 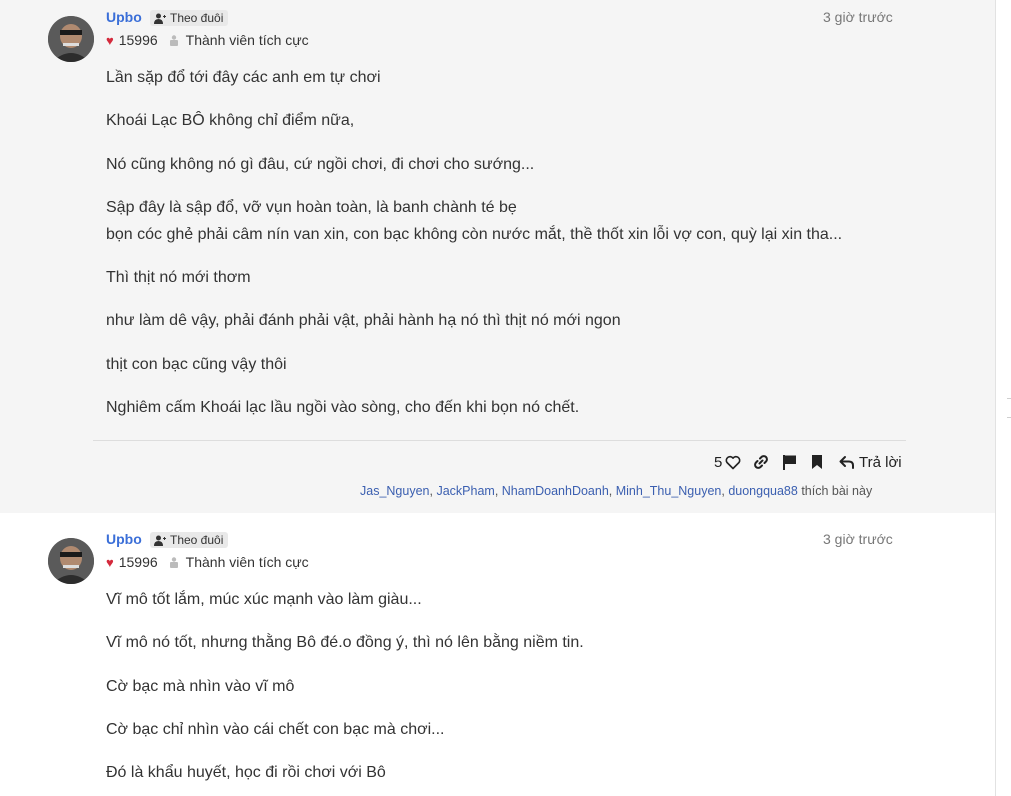 What do you see at coordinates (880, 462) in the screenshot?
I see `reply-label: Trả lời` at bounding box center [880, 462].